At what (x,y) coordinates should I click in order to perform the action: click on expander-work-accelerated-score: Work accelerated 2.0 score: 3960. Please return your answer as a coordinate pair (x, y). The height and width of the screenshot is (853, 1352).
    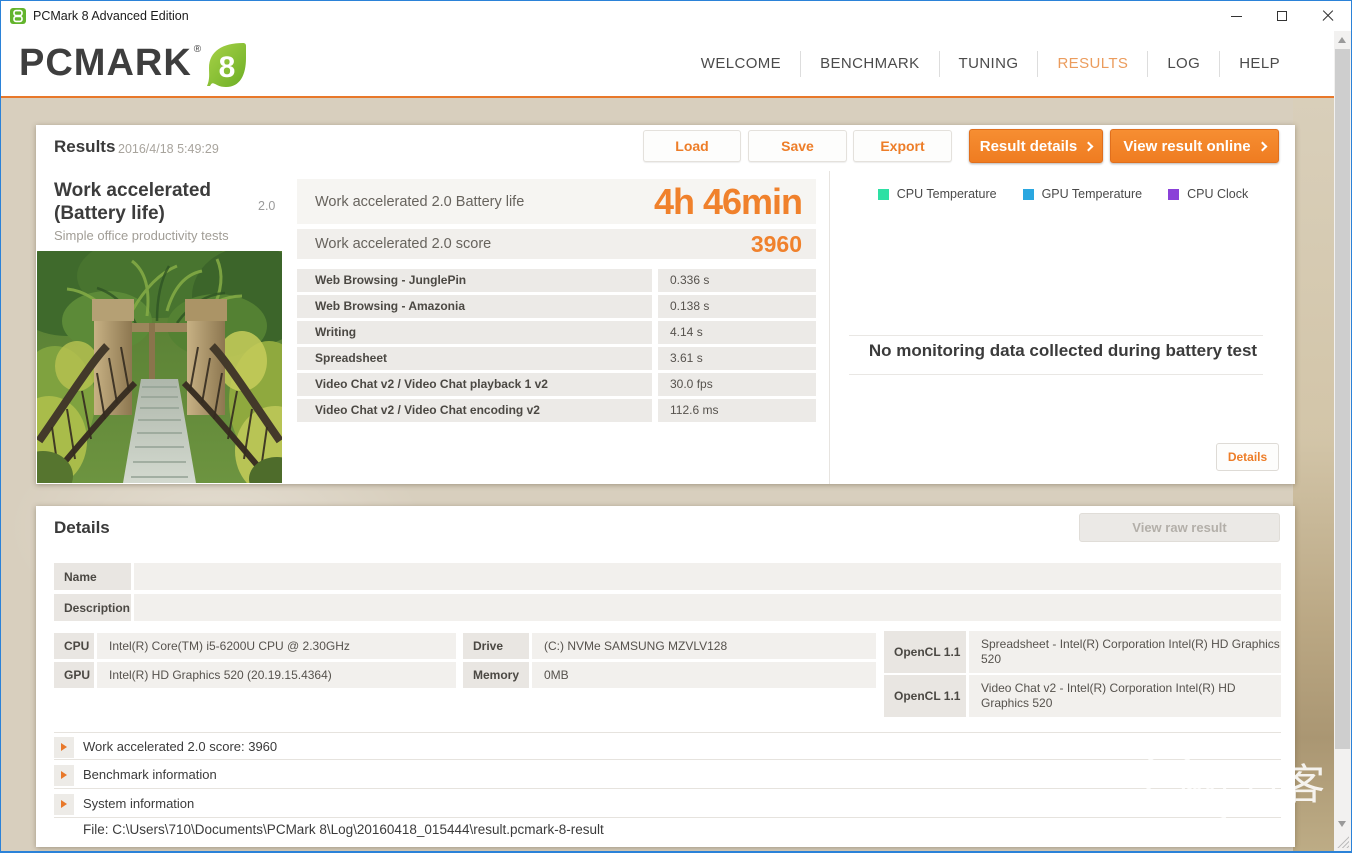
    Looking at the image, I should click on (667, 746).